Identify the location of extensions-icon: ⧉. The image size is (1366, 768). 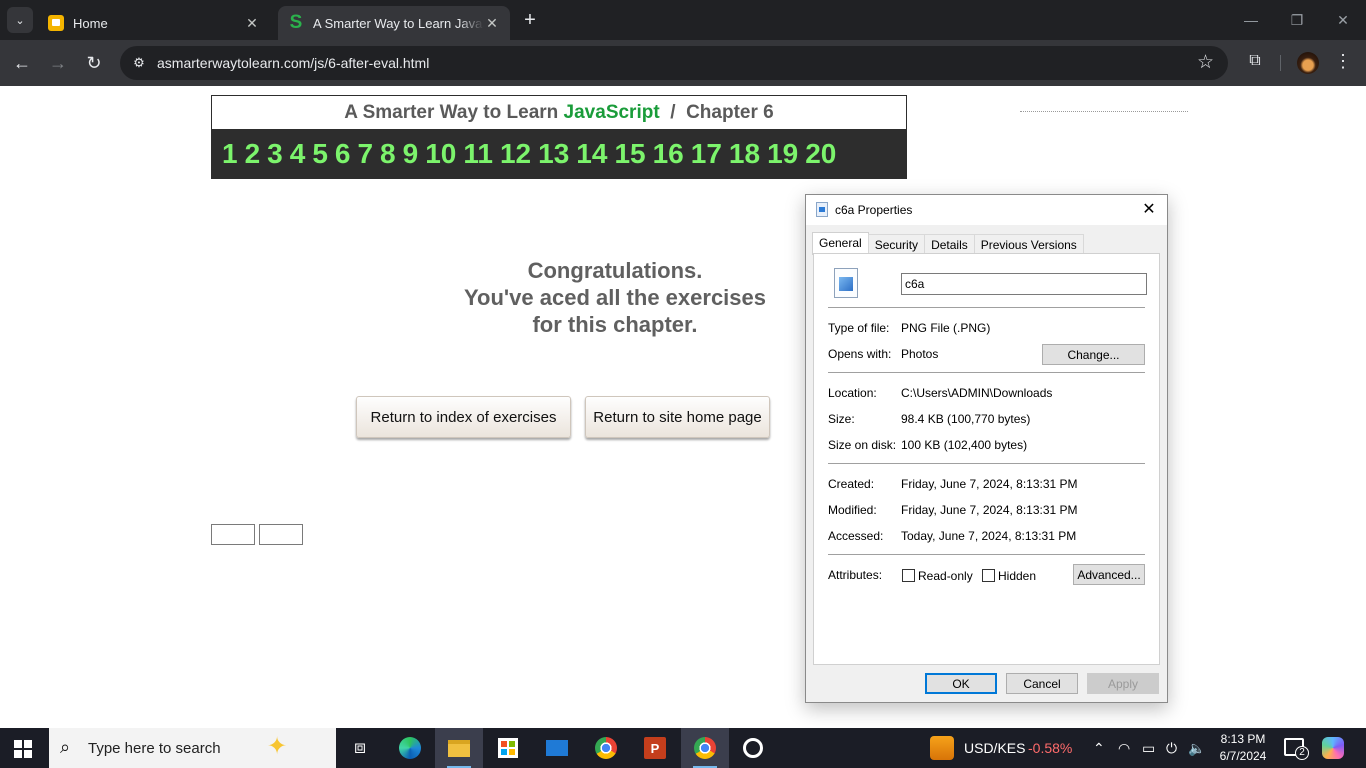
(1255, 63).